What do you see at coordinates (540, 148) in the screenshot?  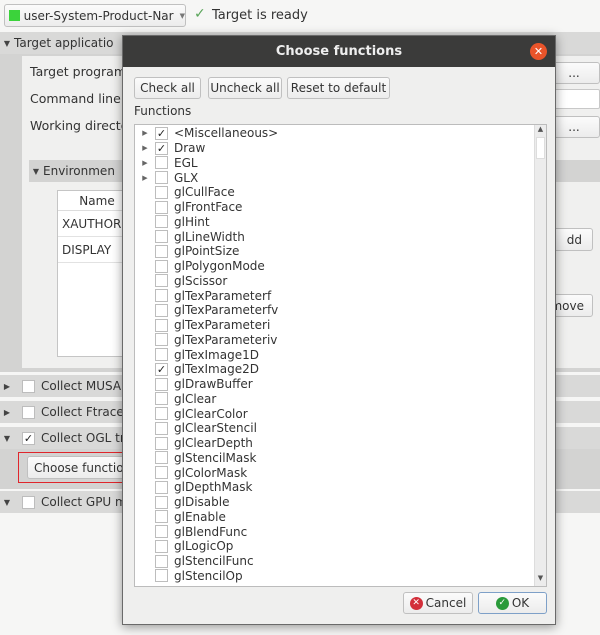 I see `scrollbar-thumb` at bounding box center [540, 148].